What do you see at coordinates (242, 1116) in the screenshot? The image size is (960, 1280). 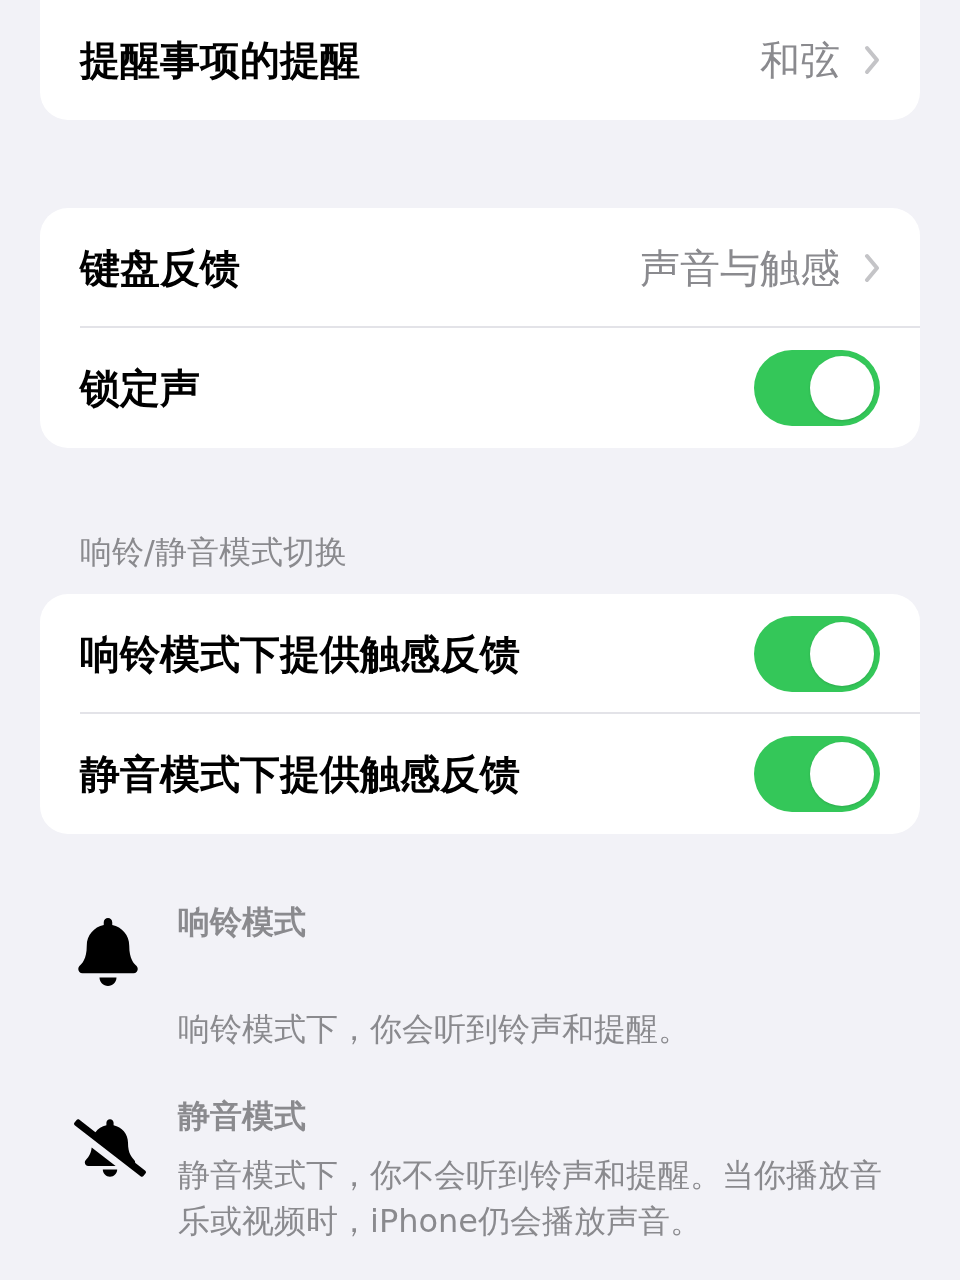 I see `mode-title: 静音模式` at bounding box center [242, 1116].